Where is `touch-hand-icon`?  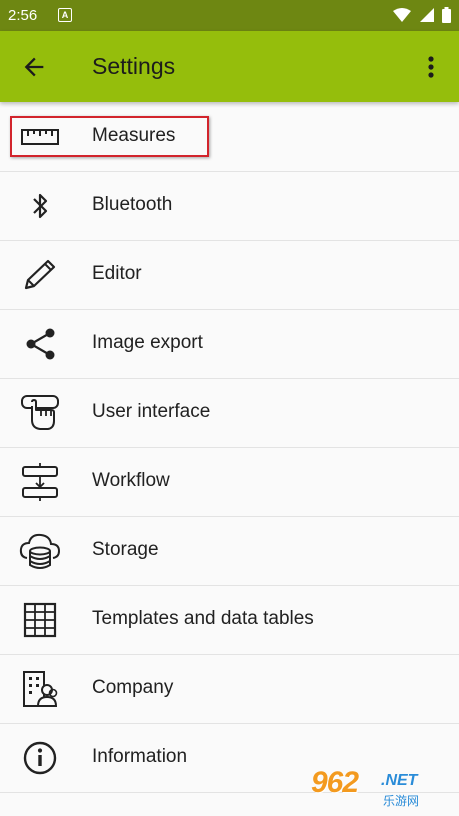
touch-hand-icon is located at coordinates (40, 413).